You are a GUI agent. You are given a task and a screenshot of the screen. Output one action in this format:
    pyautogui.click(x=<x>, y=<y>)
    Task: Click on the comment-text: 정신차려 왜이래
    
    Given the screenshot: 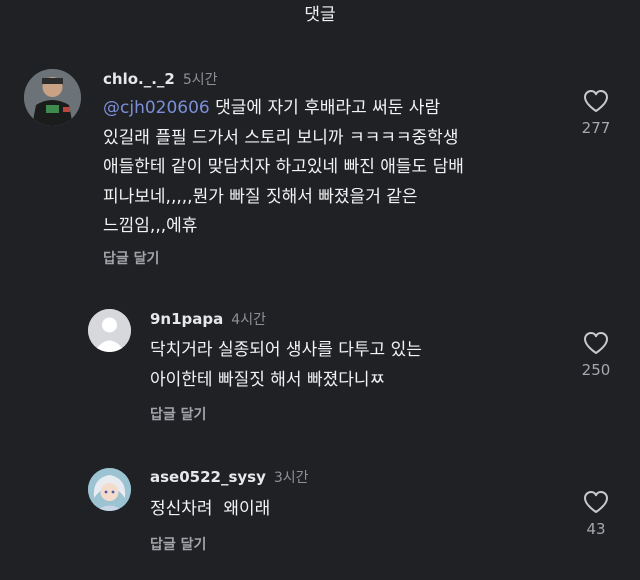 What is the action you would take?
    pyautogui.click(x=210, y=509)
    